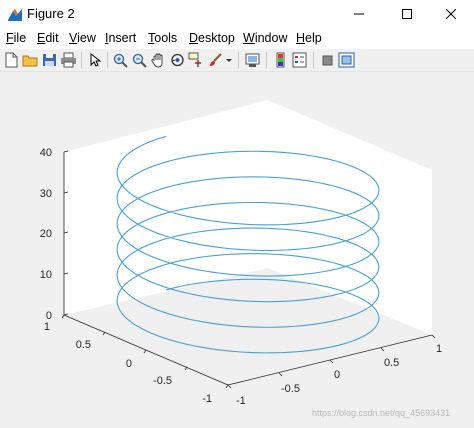  I want to click on brush-dropdown-icon, so click(229, 60).